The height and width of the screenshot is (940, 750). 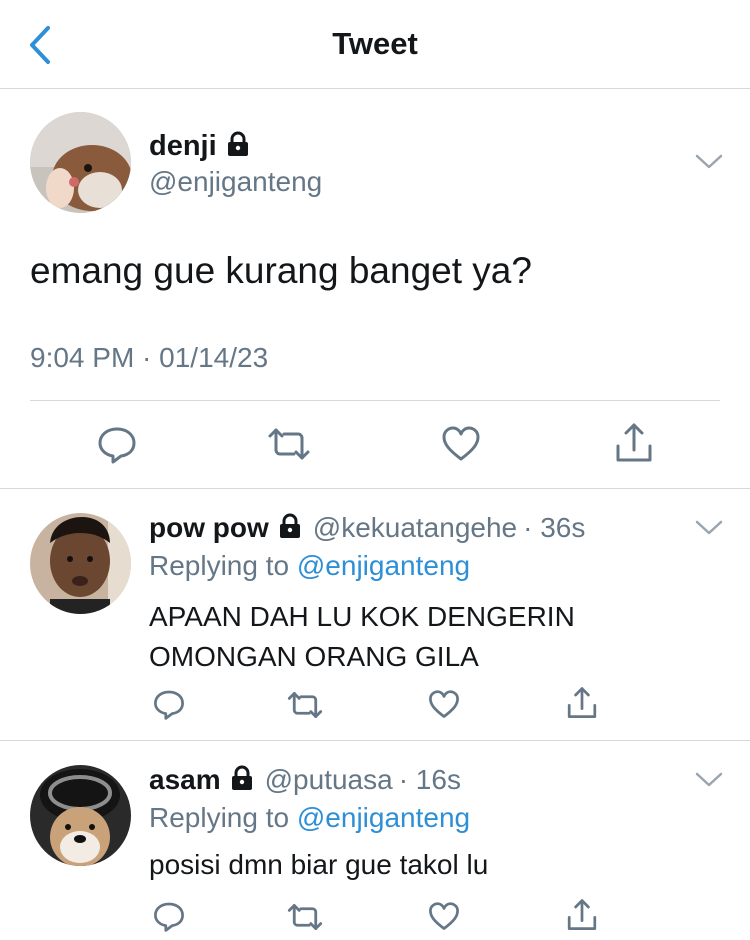 I want to click on author-handle: @putuasa, so click(x=328, y=779).